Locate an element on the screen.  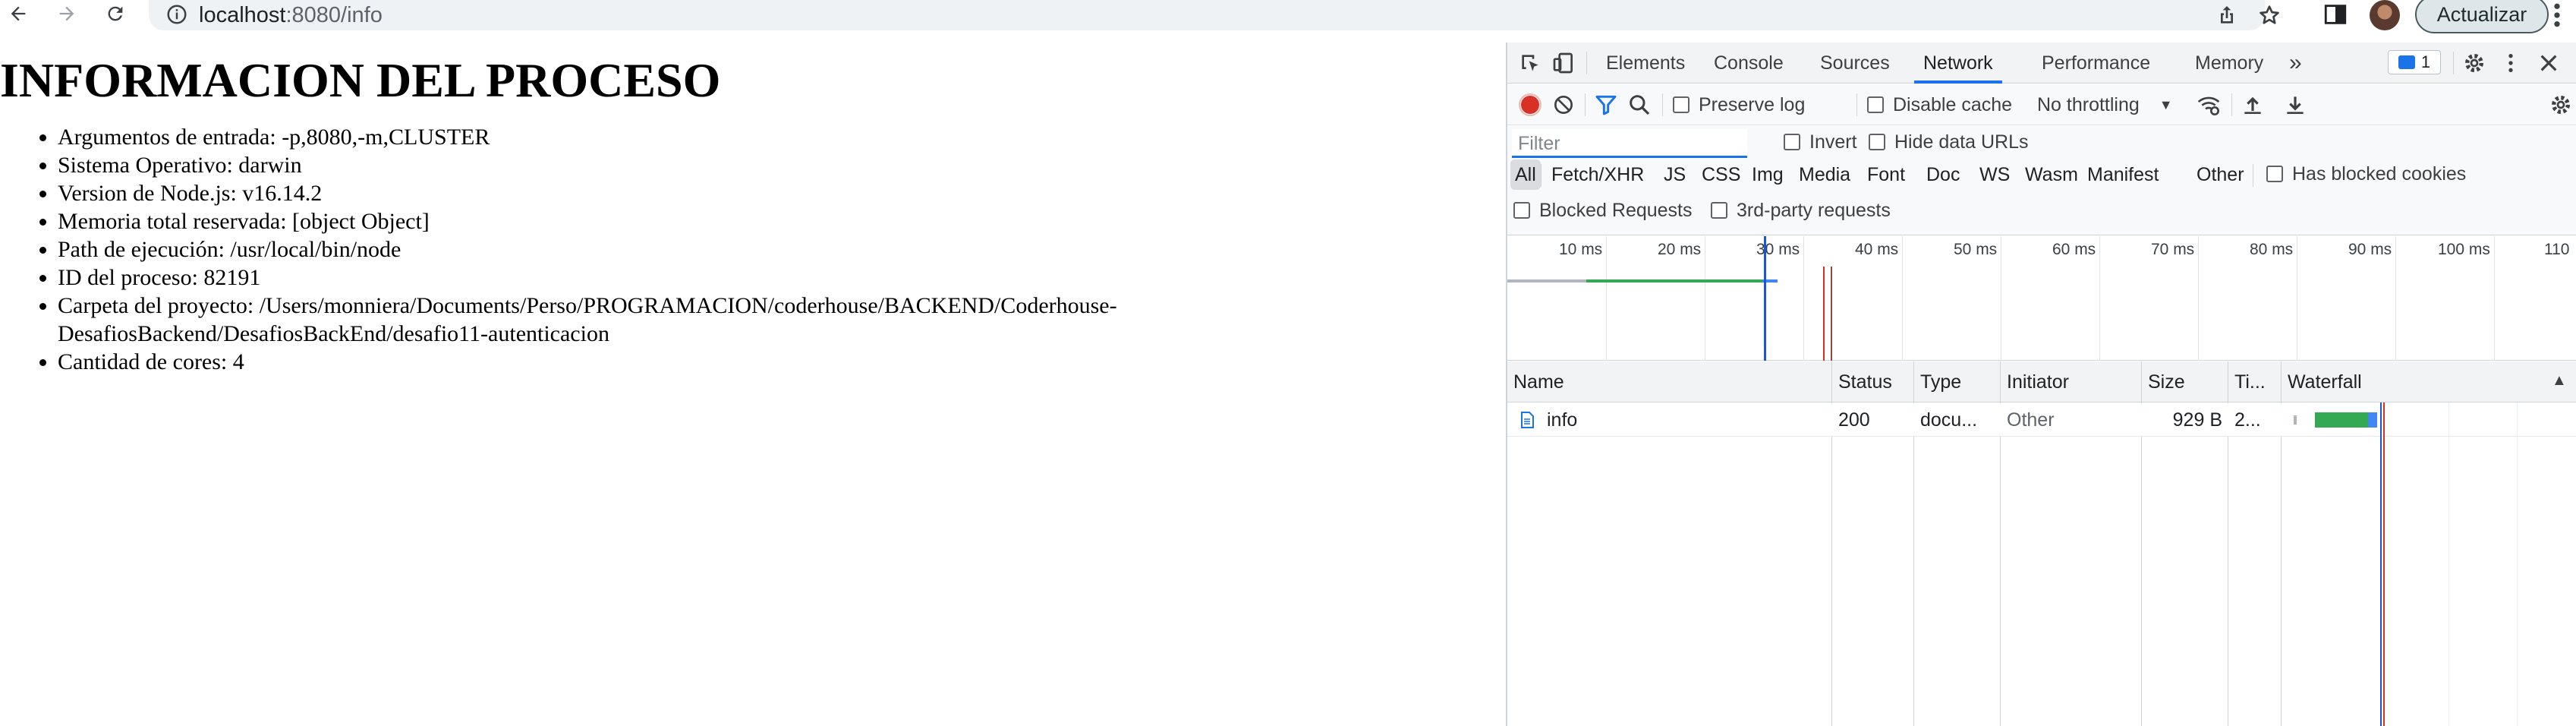
throttling-select: No throttling ▼ is located at coordinates (2105, 104).